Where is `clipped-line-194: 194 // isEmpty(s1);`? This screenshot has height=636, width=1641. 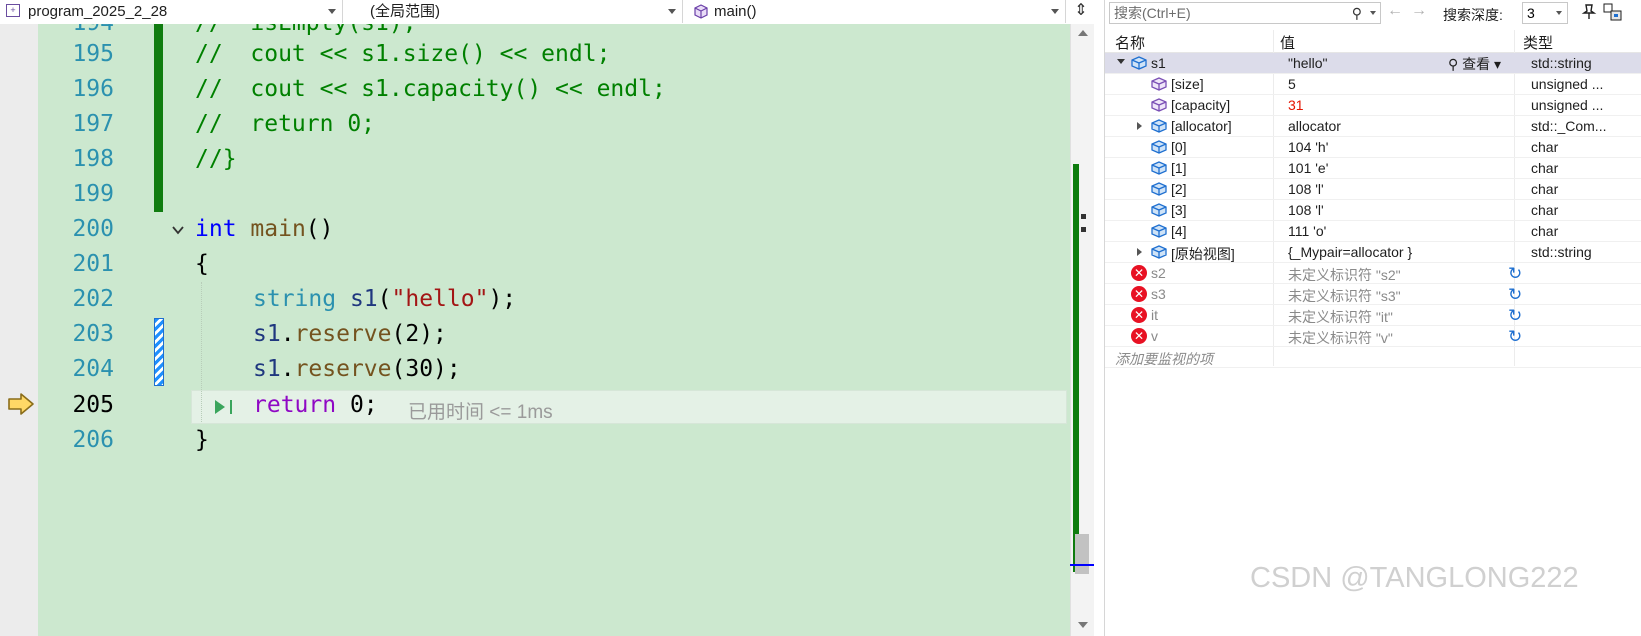 clipped-line-194: 194 // isEmpty(s1); is located at coordinates (554, 33).